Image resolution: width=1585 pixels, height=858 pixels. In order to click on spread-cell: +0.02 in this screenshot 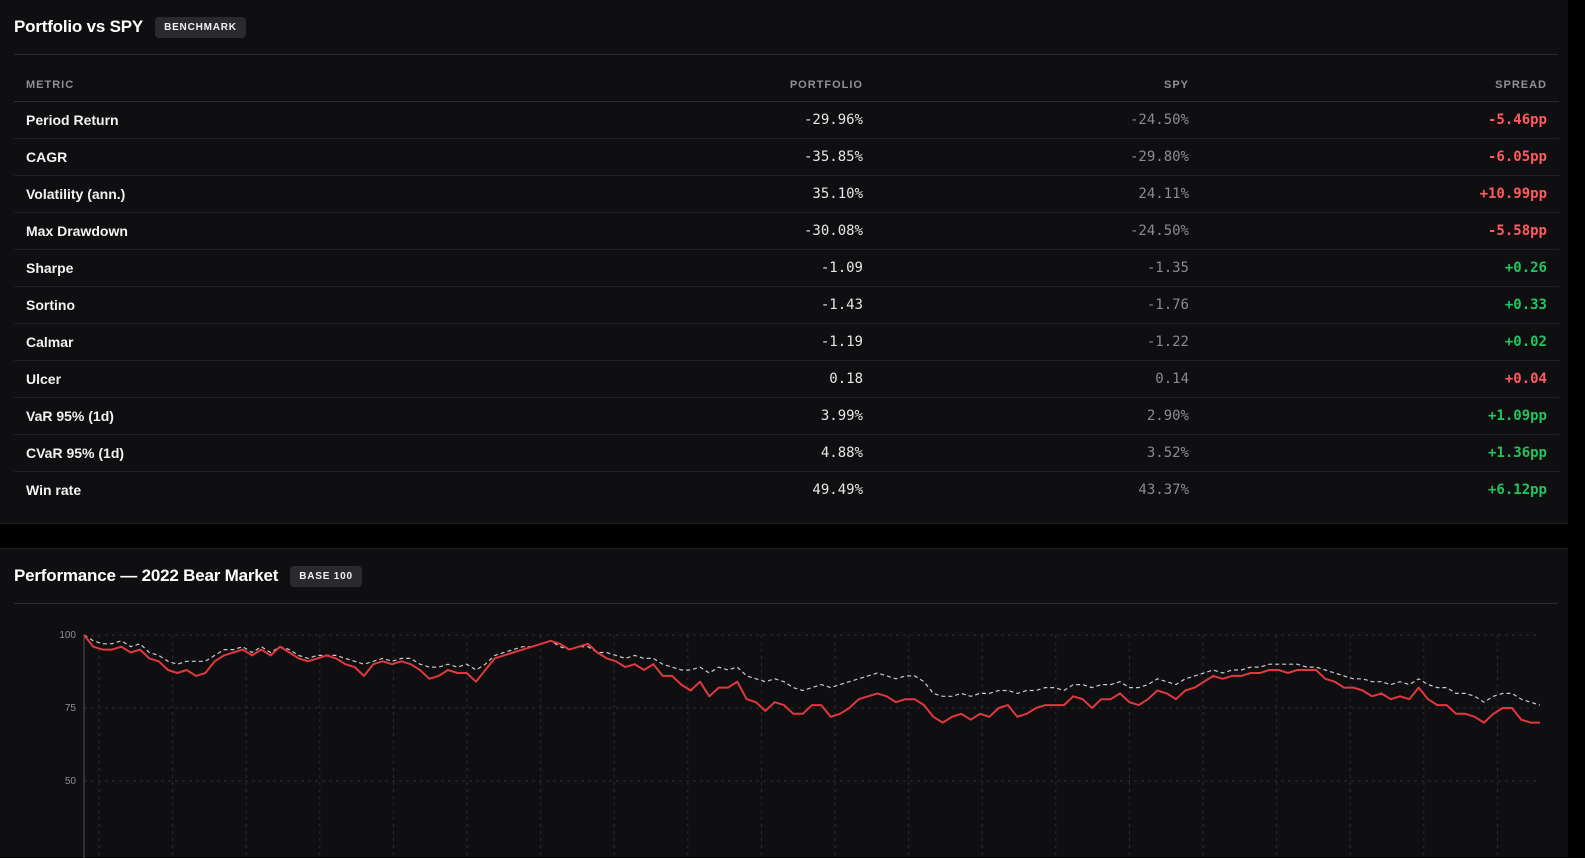, I will do `click(1380, 342)`.